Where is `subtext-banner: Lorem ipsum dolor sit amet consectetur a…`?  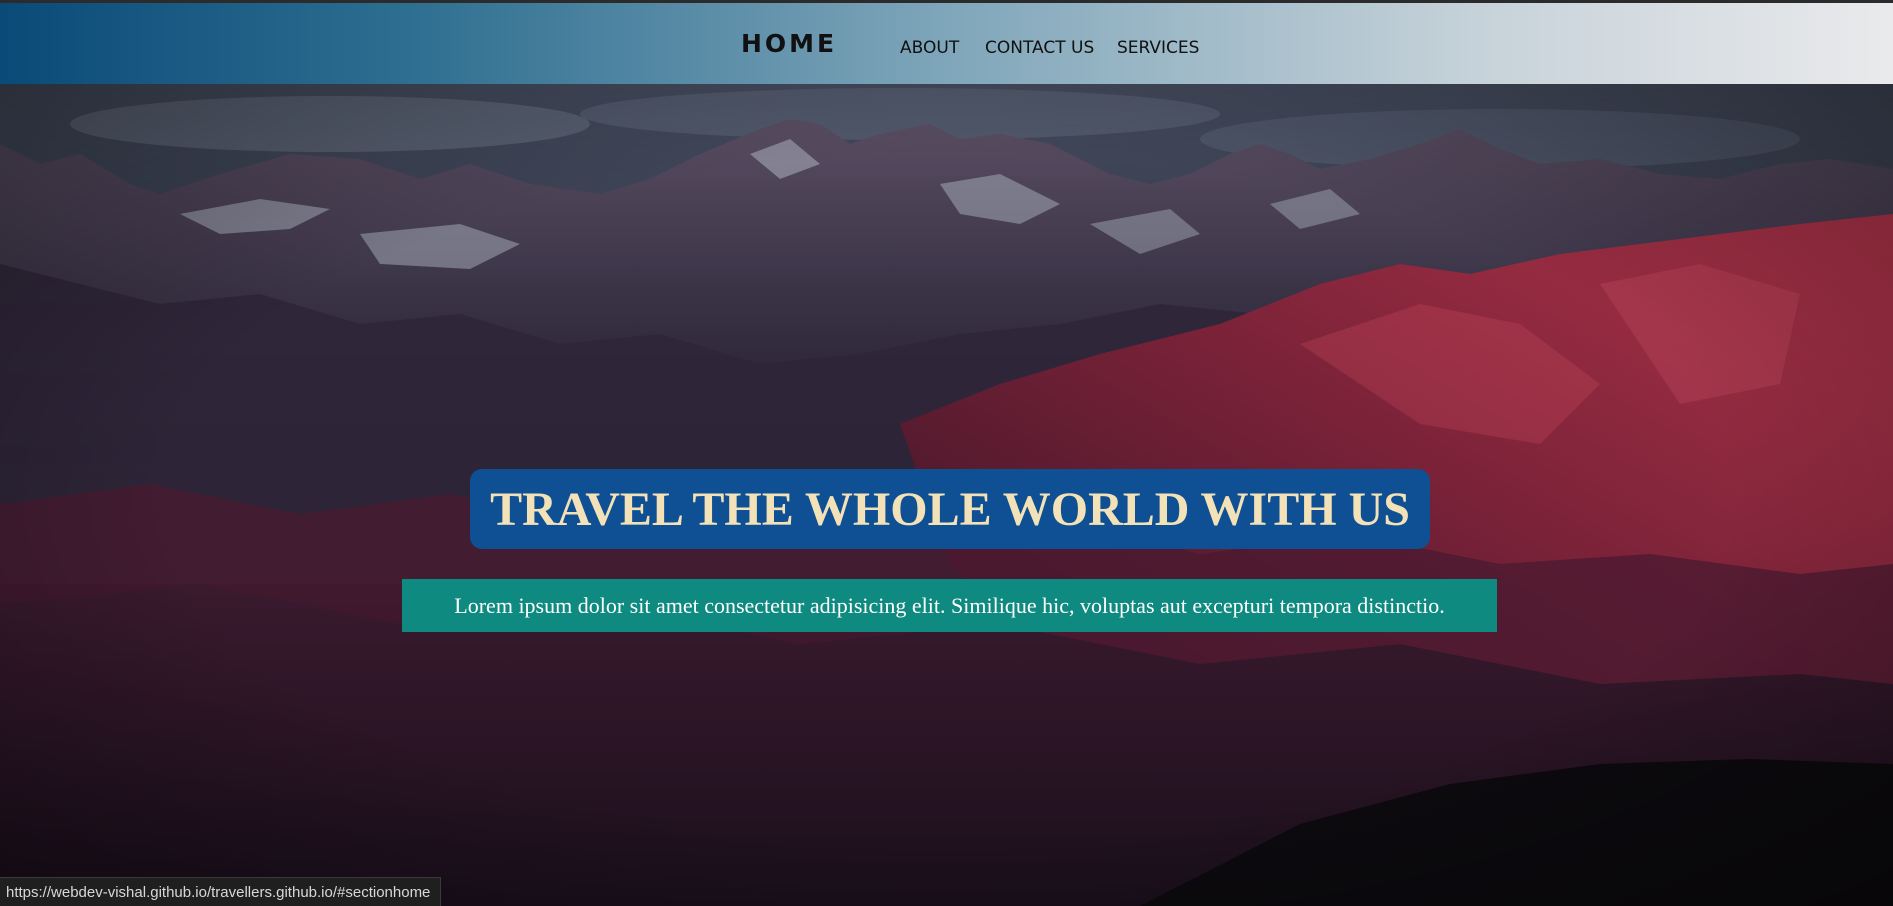
subtext-banner: Lorem ipsum dolor sit amet consectetur a… is located at coordinates (949, 605).